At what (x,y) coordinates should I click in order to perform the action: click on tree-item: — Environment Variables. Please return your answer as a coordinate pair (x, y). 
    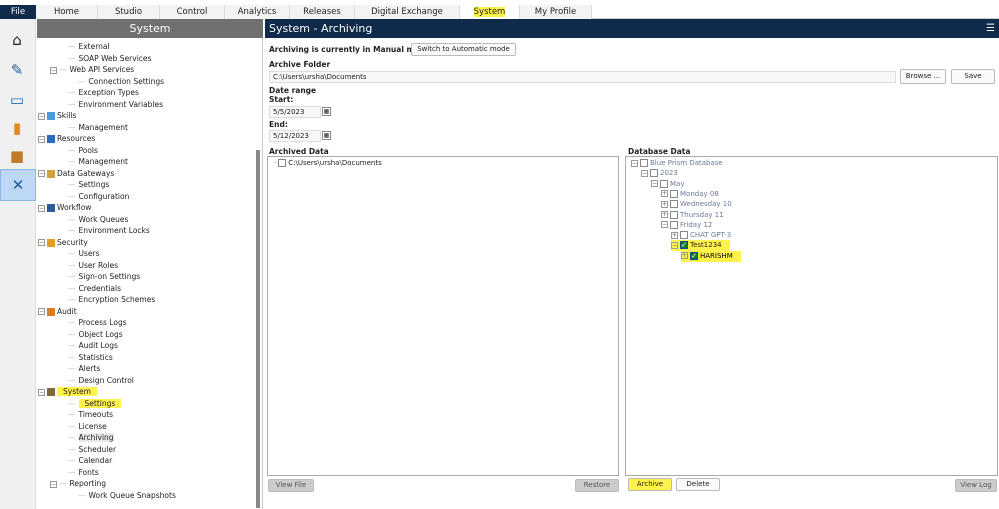
    Looking at the image, I should click on (115, 104).